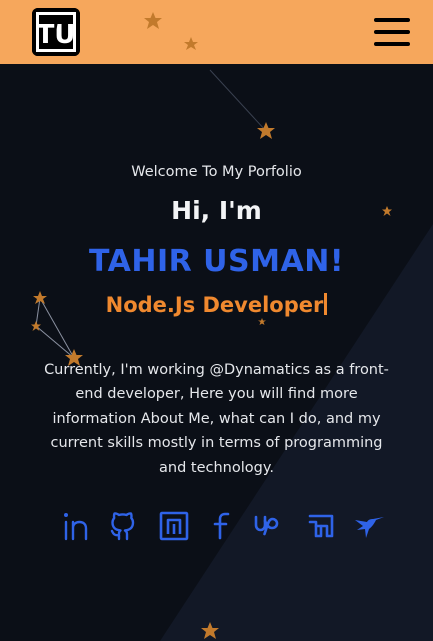 The width and height of the screenshot is (433, 641). I want to click on facebook-icon, so click(224, 526).